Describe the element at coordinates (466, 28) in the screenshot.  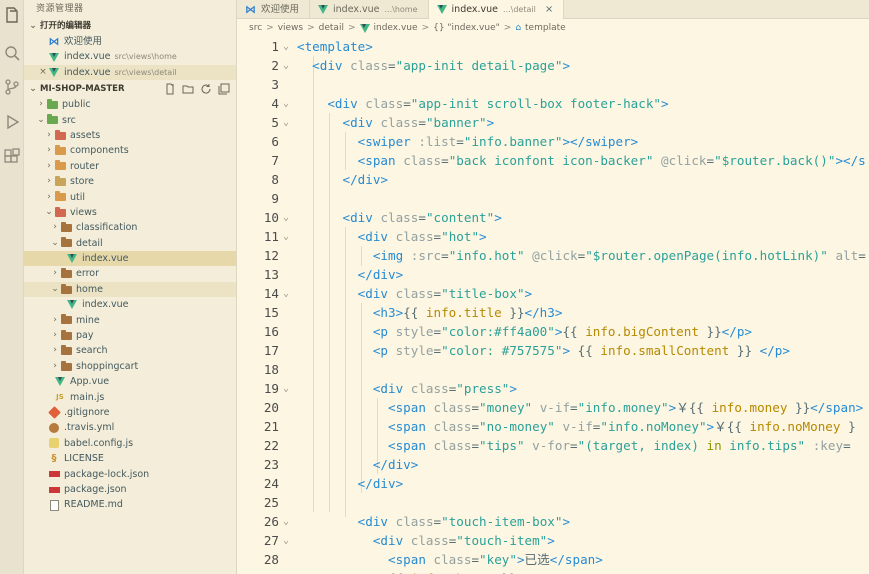
I see `breadcrumb-item: {} "index.vue"` at that location.